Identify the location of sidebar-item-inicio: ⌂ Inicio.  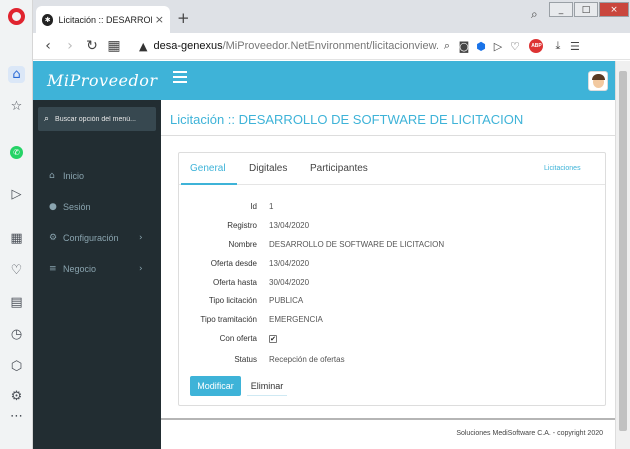
(97, 176).